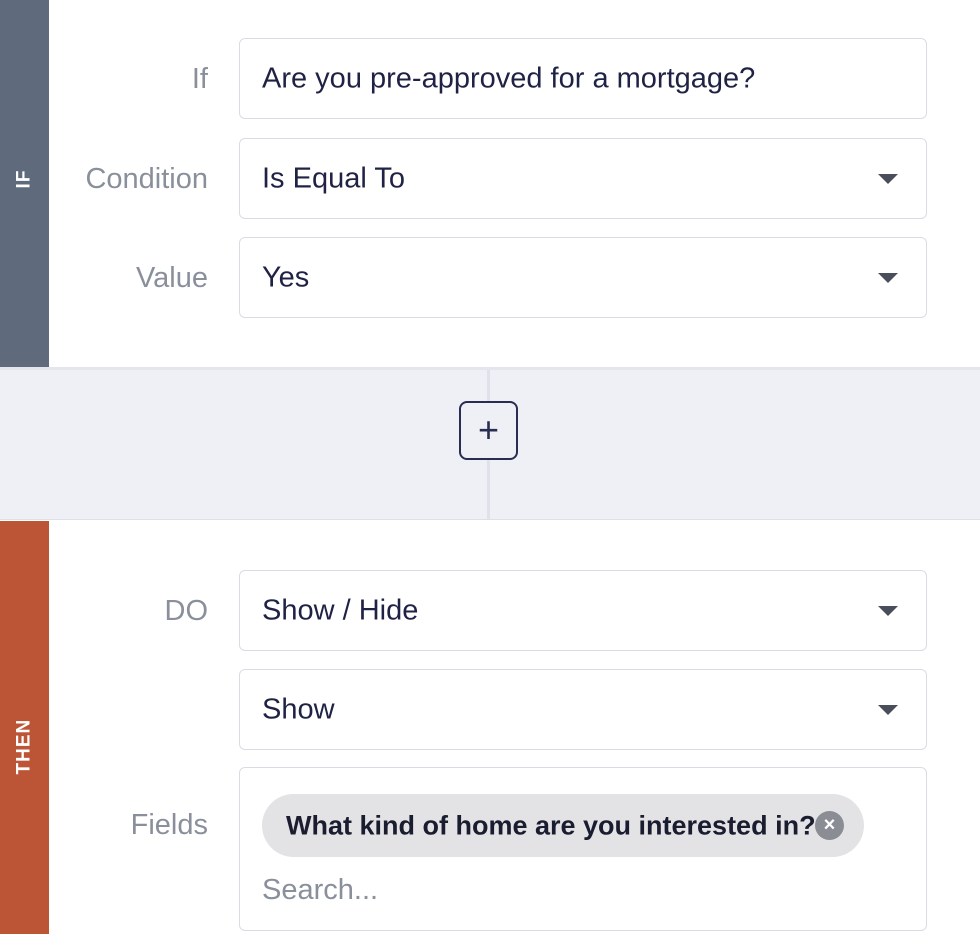 The height and width of the screenshot is (934, 980). What do you see at coordinates (340, 610) in the screenshot?
I see `action-value: Show / Hide` at bounding box center [340, 610].